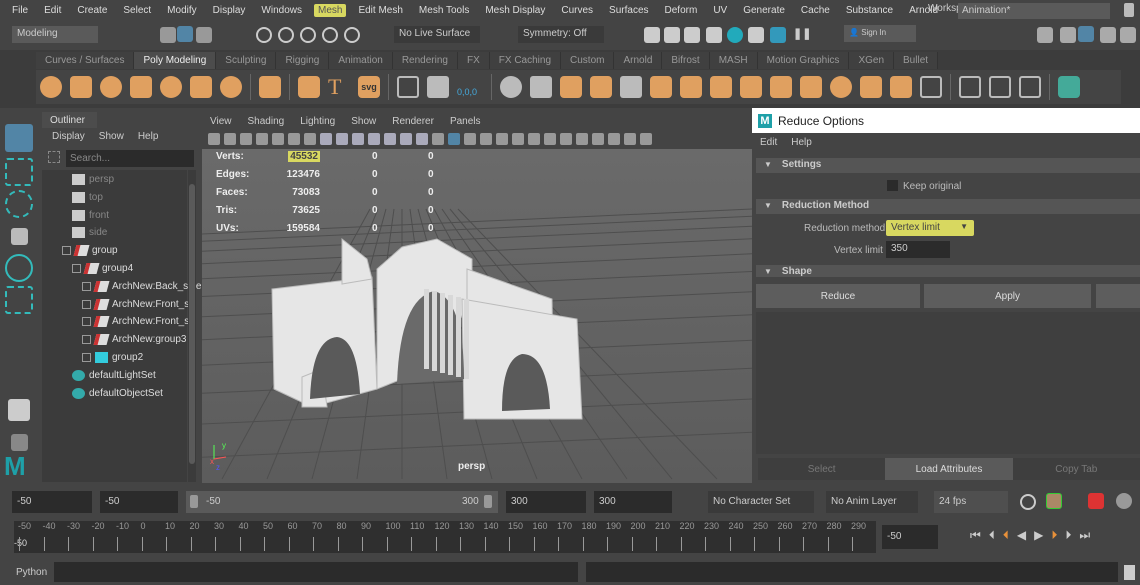  What do you see at coordinates (425, 60) in the screenshot?
I see `shelf-tab-rendering: Rendering` at bounding box center [425, 60].